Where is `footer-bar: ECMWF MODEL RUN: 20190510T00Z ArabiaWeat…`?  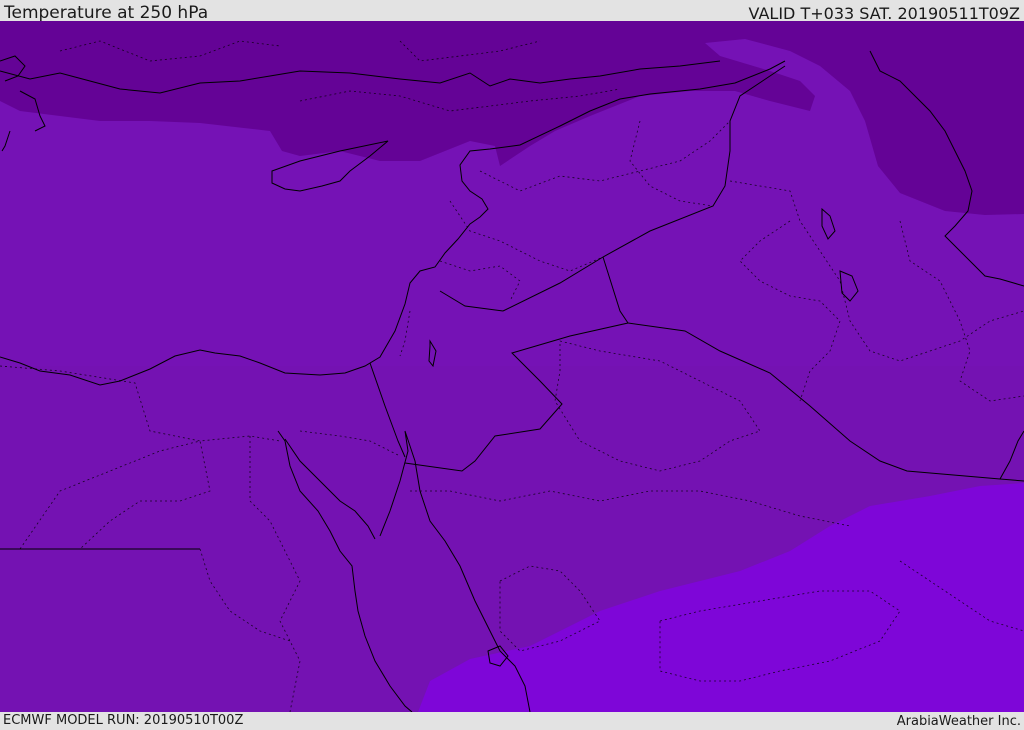
footer-bar: ECMWF MODEL RUN: 20190510T00Z ArabiaWeat… is located at coordinates (512, 720).